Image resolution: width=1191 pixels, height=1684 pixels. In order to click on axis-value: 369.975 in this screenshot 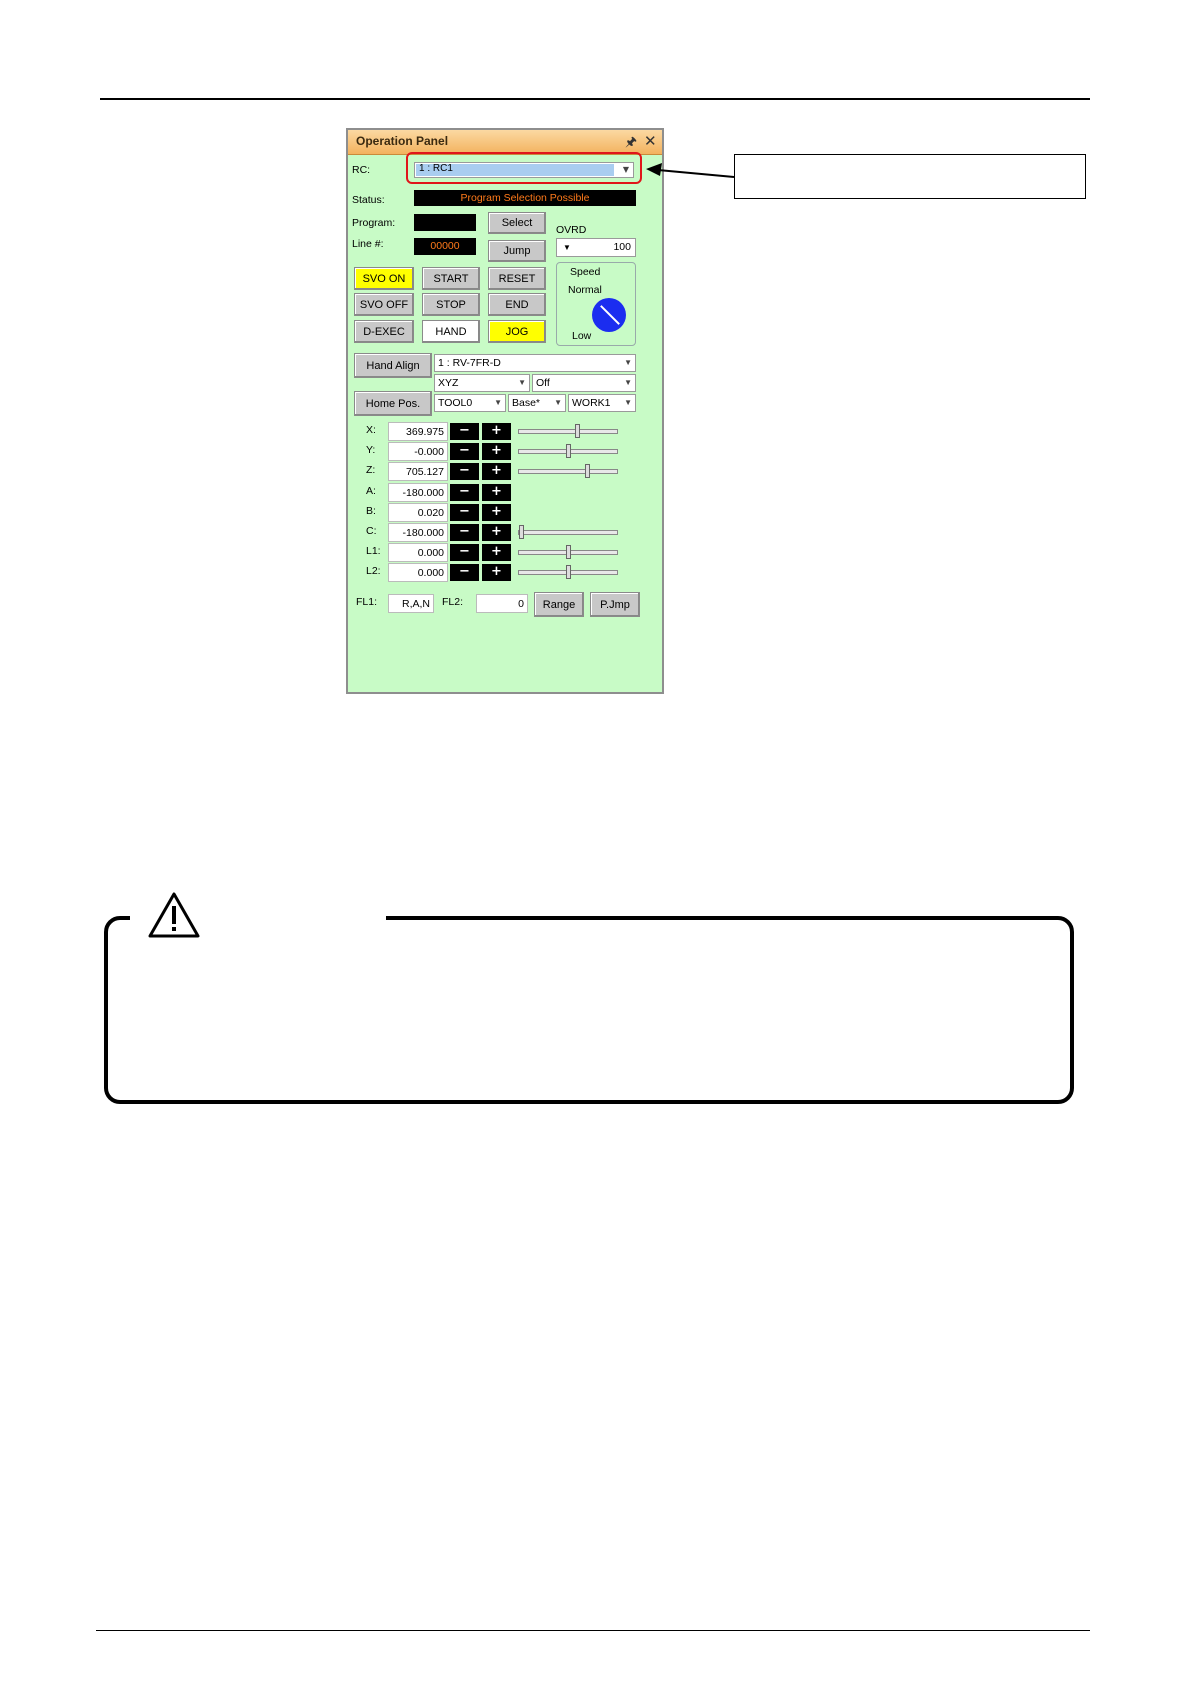, I will do `click(418, 431)`.